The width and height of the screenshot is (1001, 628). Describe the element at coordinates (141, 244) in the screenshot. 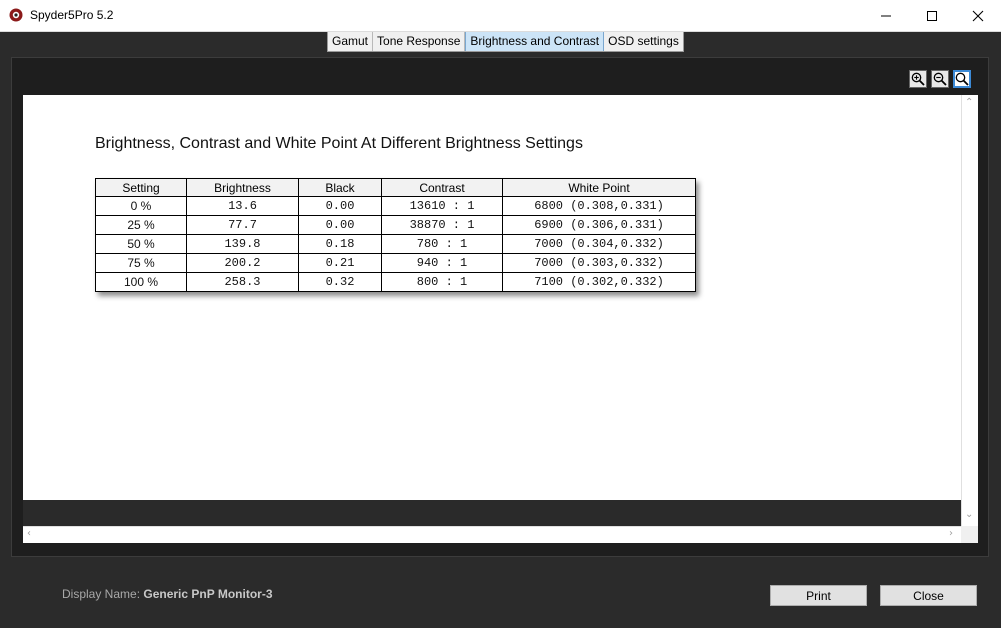

I see `cell-setting: 50 %` at that location.